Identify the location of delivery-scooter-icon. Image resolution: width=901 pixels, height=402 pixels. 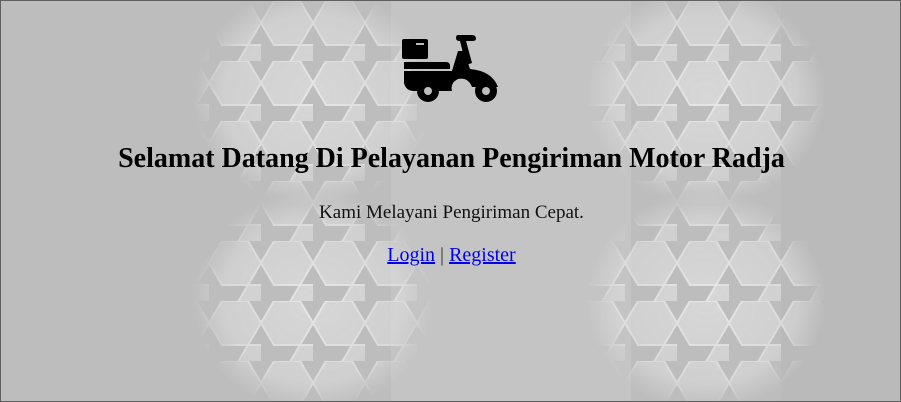
(450, 68).